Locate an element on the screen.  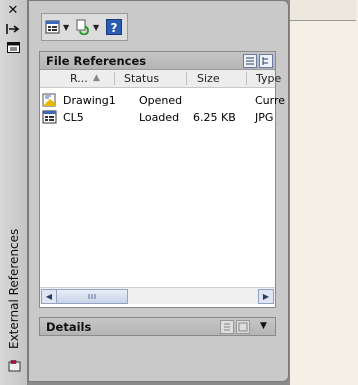
palette-title: External References is located at coordinates (14, 292).